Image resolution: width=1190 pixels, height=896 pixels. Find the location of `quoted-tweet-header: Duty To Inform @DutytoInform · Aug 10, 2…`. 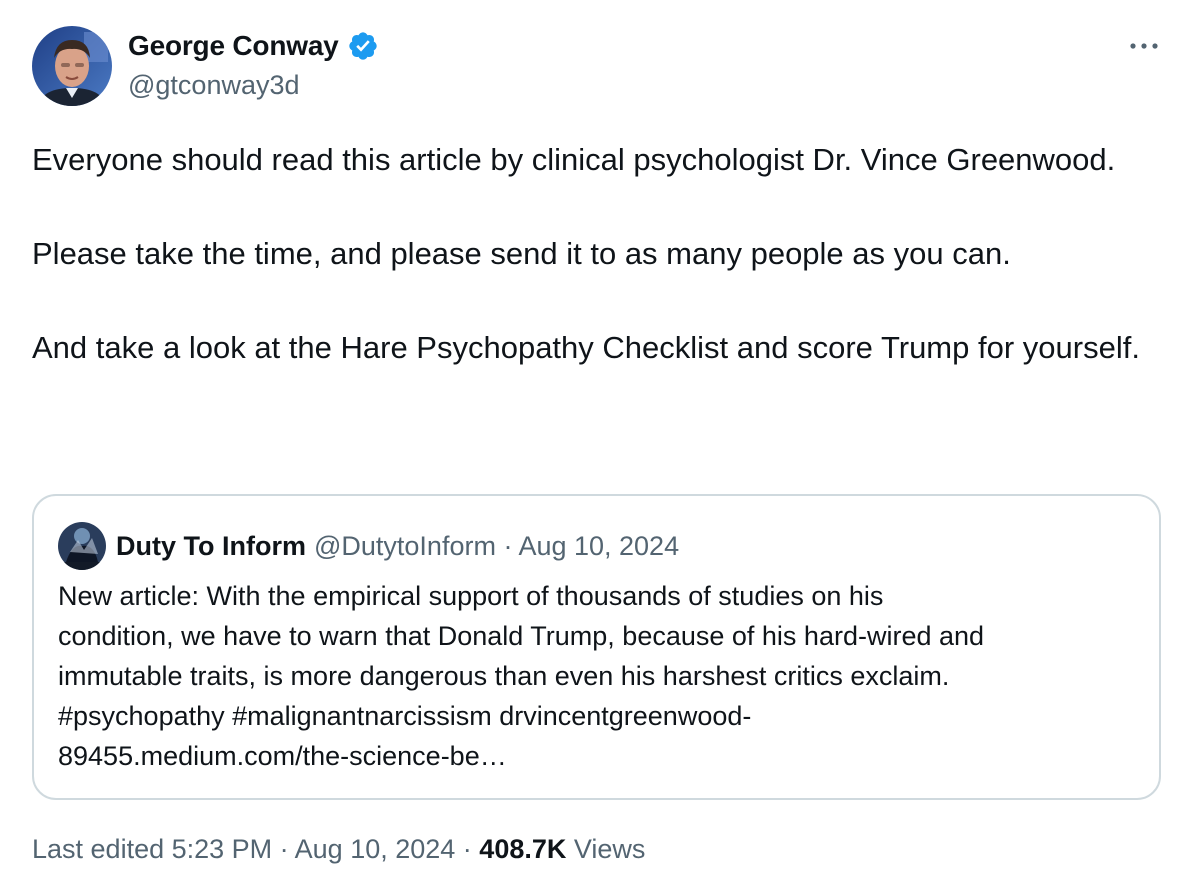

quoted-tweet-header: Duty To Inform @DutytoInform · Aug 10, 2… is located at coordinates (368, 546).